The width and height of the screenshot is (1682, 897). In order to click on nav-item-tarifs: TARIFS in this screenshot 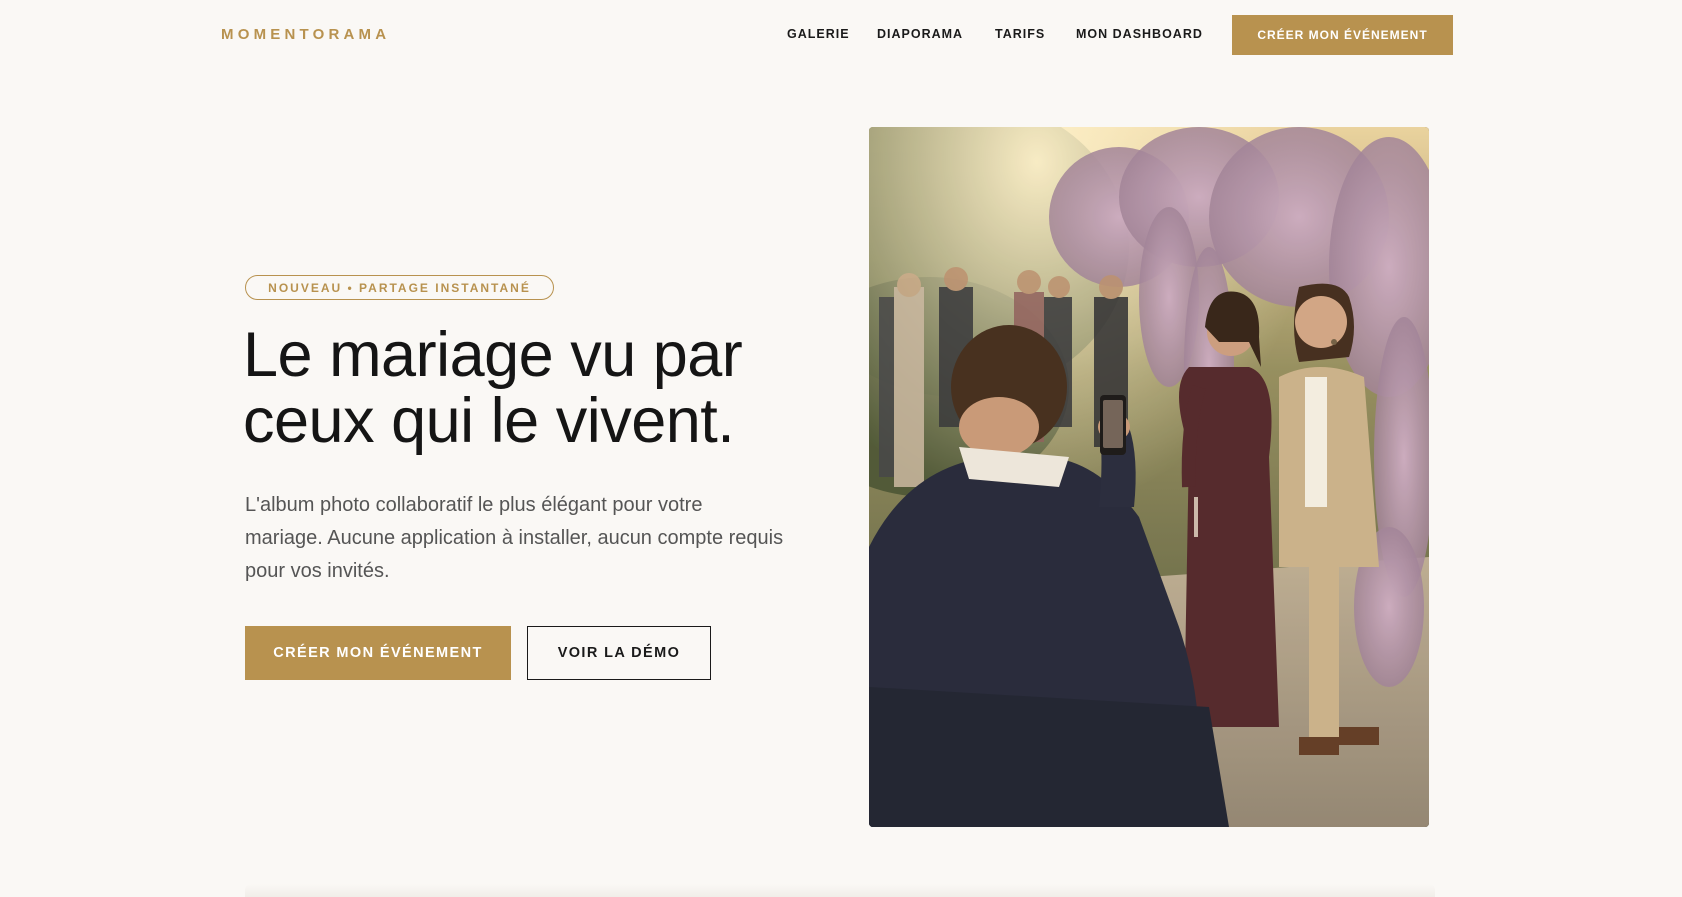, I will do `click(1020, 34)`.